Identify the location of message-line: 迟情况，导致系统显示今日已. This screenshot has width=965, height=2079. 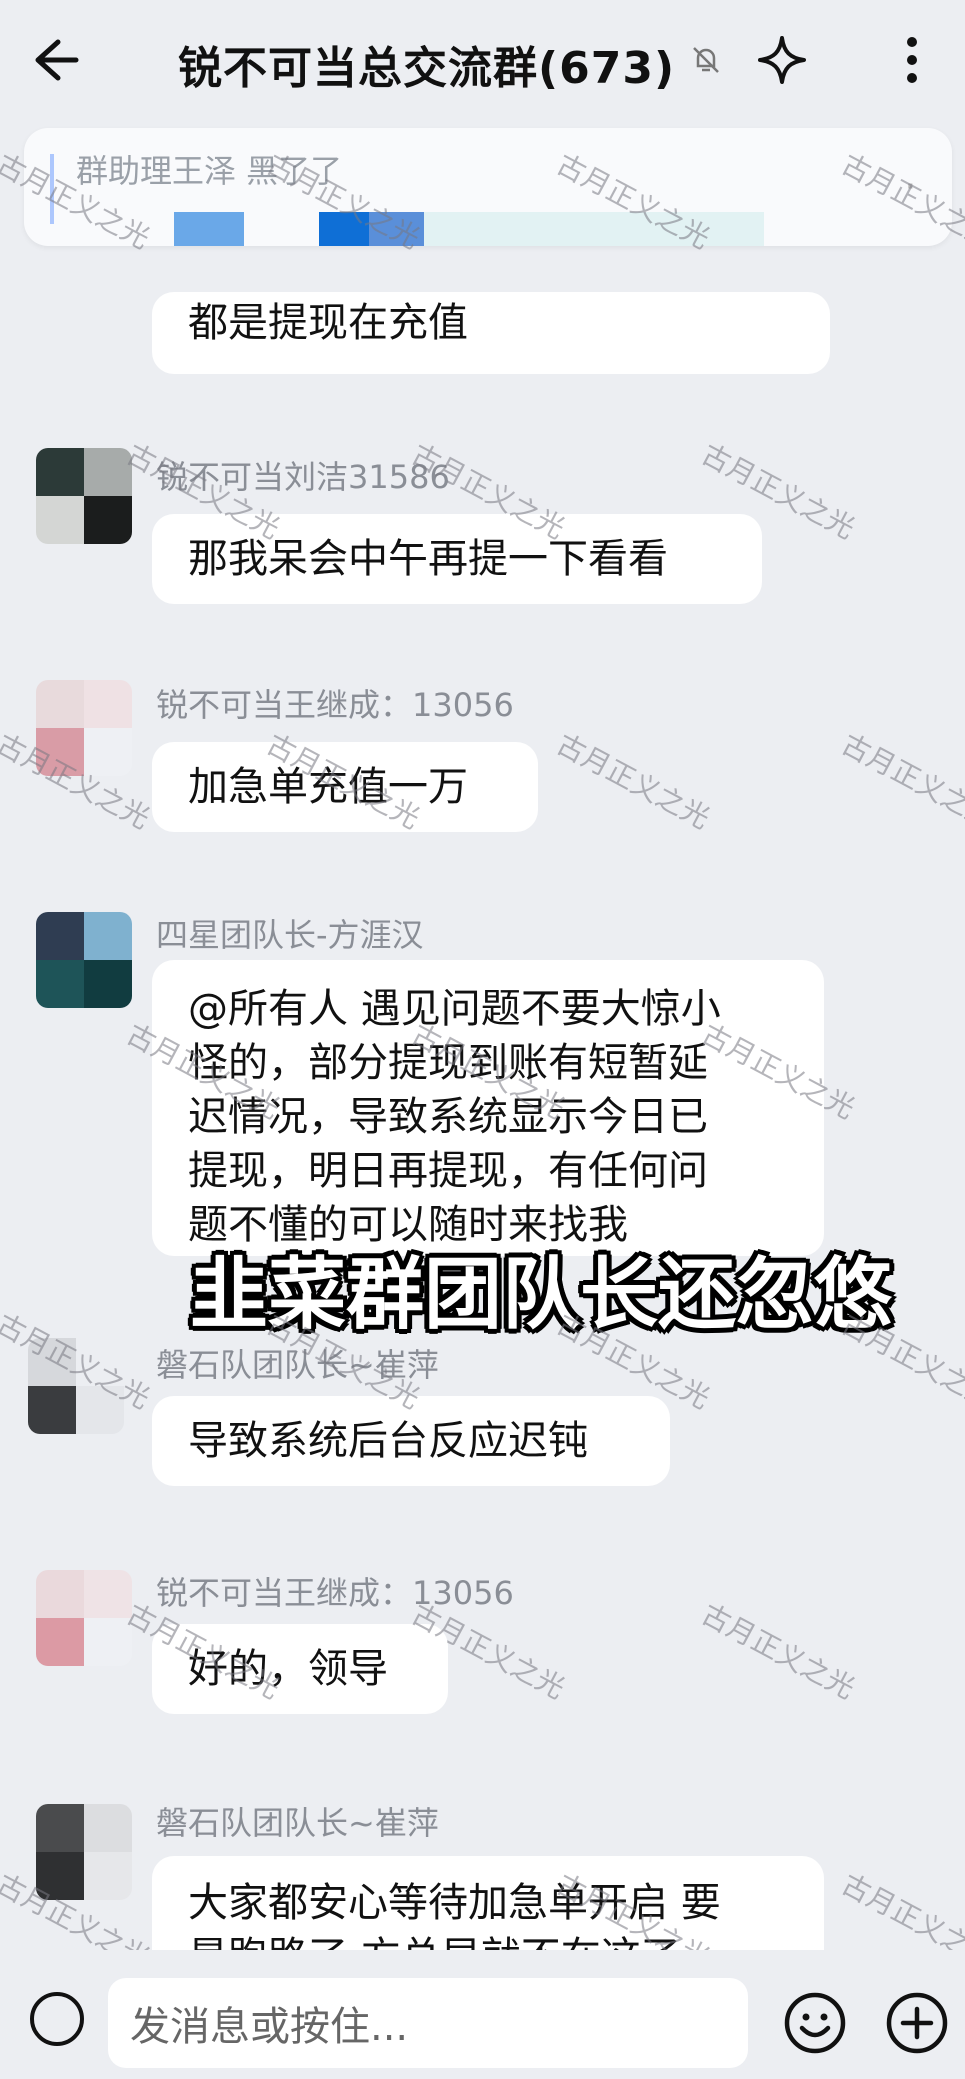
(448, 1117).